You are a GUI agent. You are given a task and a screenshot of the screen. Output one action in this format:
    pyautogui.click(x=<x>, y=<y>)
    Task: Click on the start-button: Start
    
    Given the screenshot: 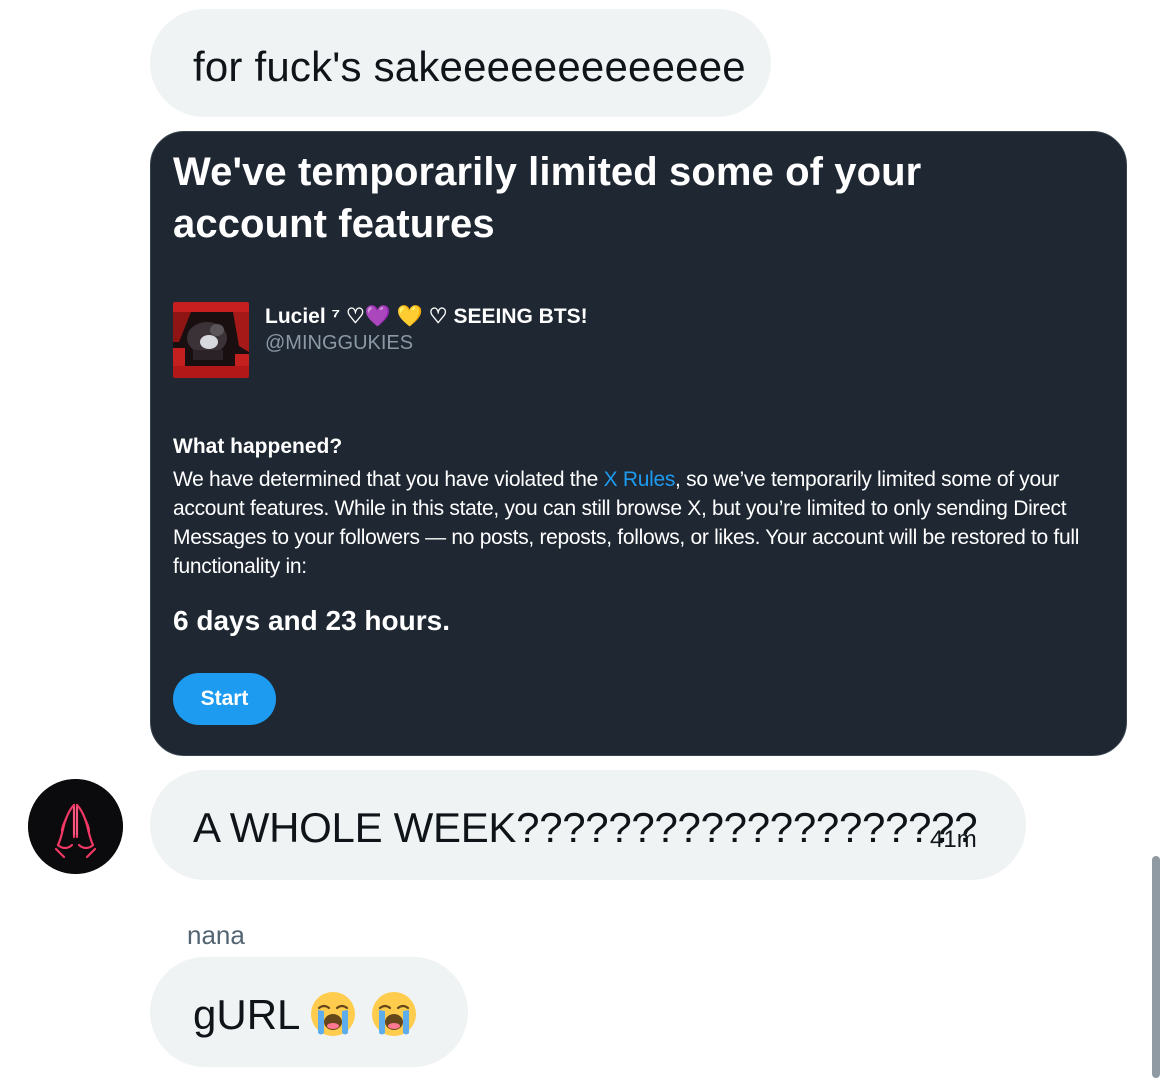 What is the action you would take?
    pyautogui.click(x=224, y=699)
    